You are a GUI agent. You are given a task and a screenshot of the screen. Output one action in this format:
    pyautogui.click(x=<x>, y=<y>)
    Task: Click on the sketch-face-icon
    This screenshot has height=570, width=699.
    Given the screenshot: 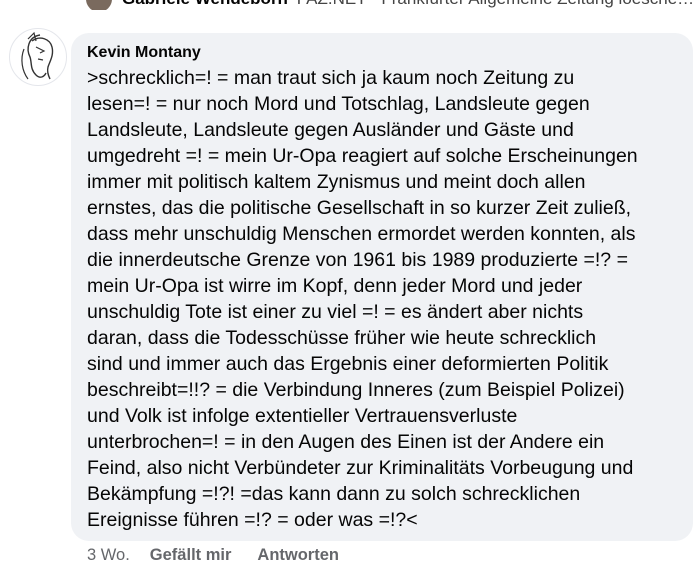 What is the action you would take?
    pyautogui.click(x=37, y=55)
    